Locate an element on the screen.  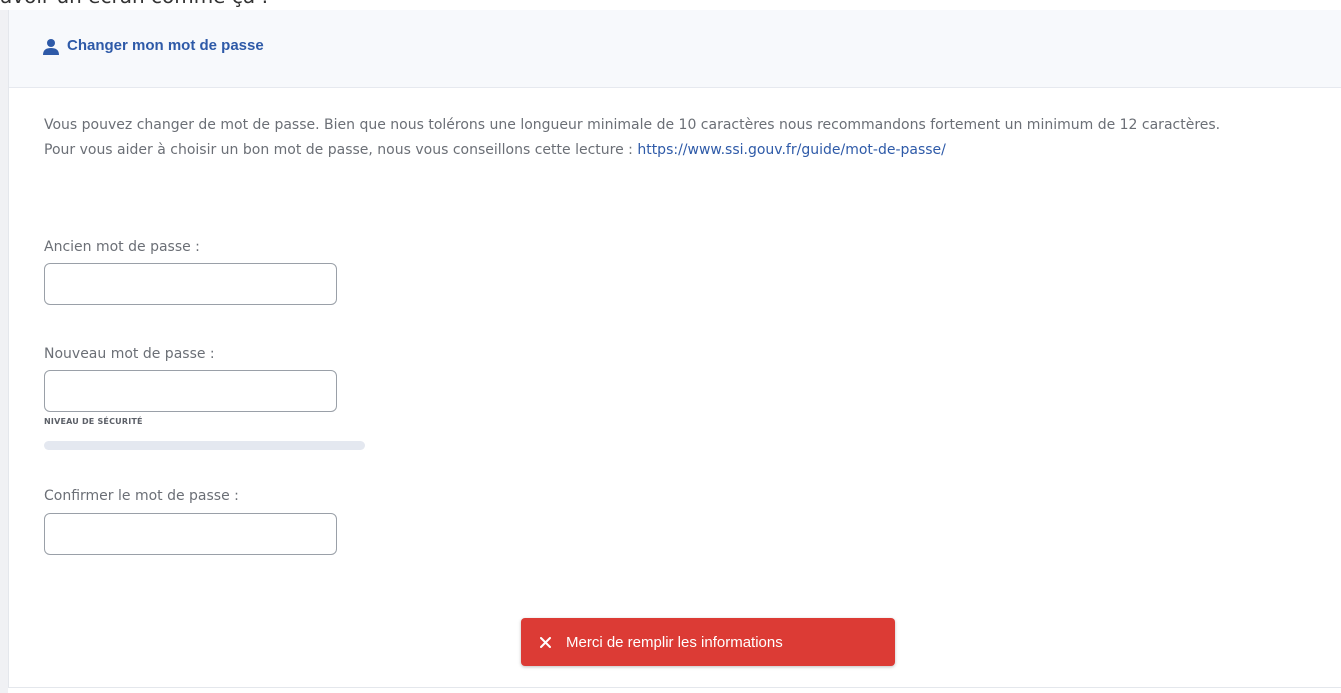
left-gutter is located at coordinates (4, 351).